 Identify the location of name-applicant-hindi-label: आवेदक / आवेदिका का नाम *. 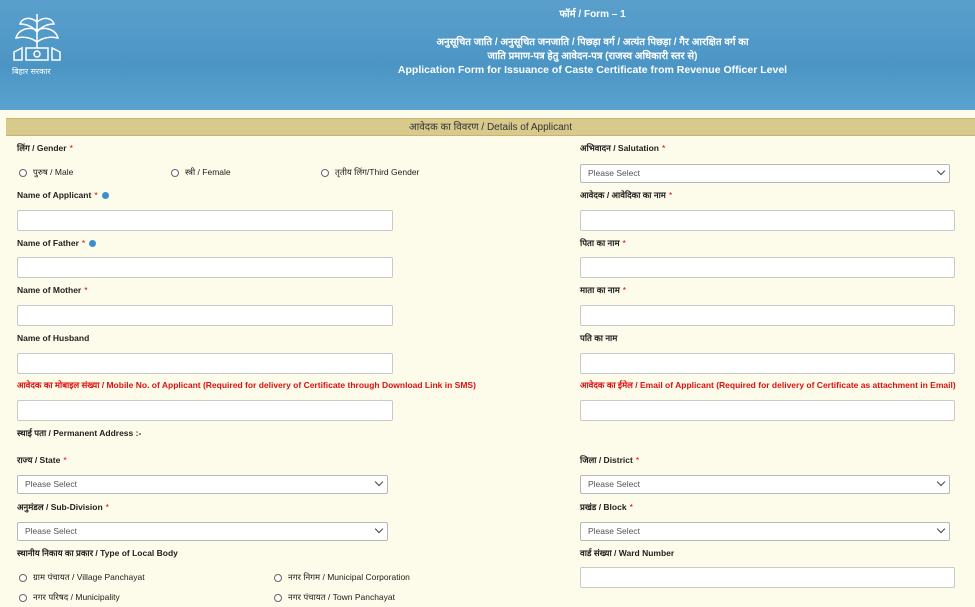
(626, 195).